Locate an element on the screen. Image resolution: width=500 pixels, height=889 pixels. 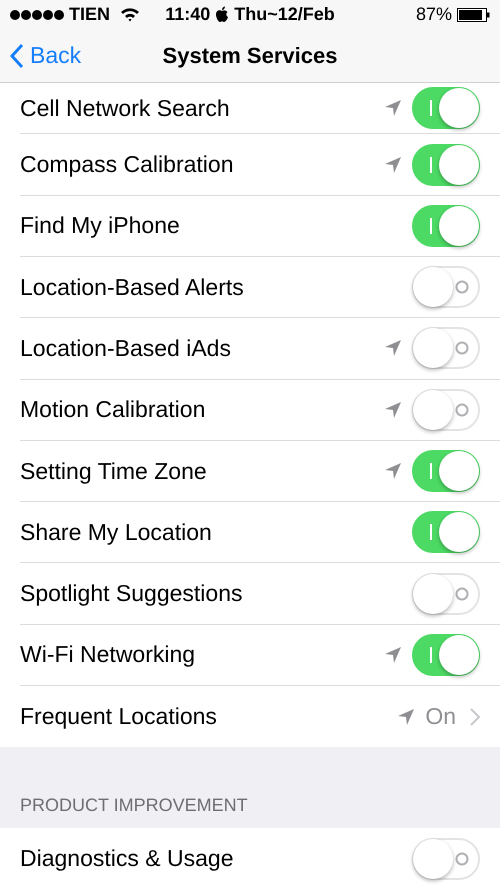
setting-label: Motion Calibration is located at coordinates (113, 410).